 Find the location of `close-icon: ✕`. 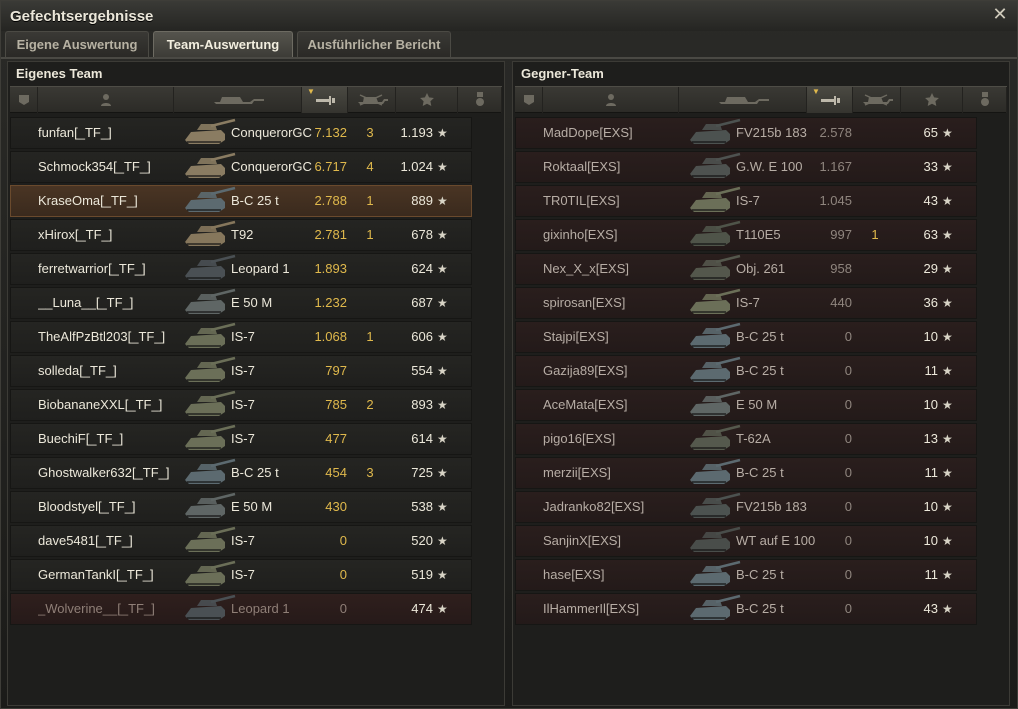

close-icon: ✕ is located at coordinates (1000, 14).